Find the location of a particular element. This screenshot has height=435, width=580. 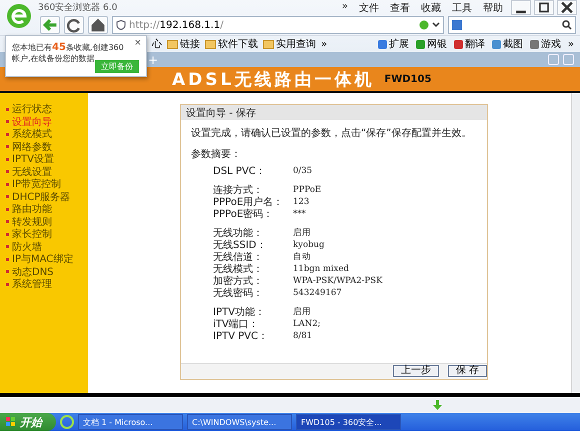

close-icon is located at coordinates (567, 7).